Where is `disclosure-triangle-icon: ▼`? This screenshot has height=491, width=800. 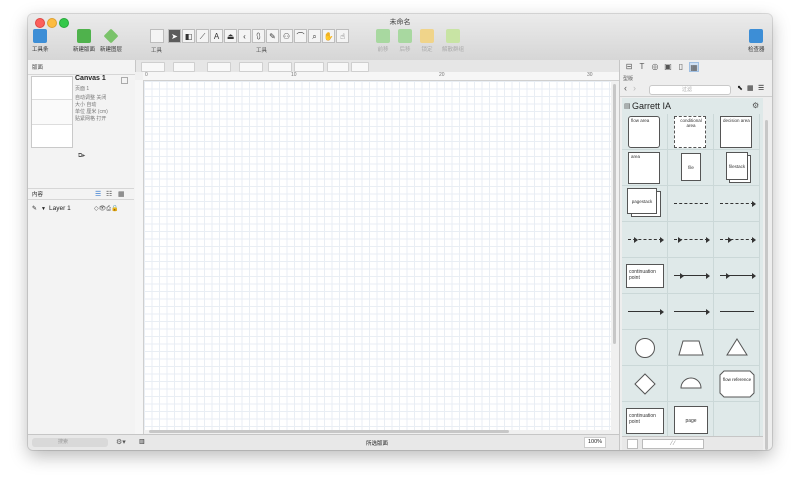 disclosure-triangle-icon: ▼ is located at coordinates (43, 209).